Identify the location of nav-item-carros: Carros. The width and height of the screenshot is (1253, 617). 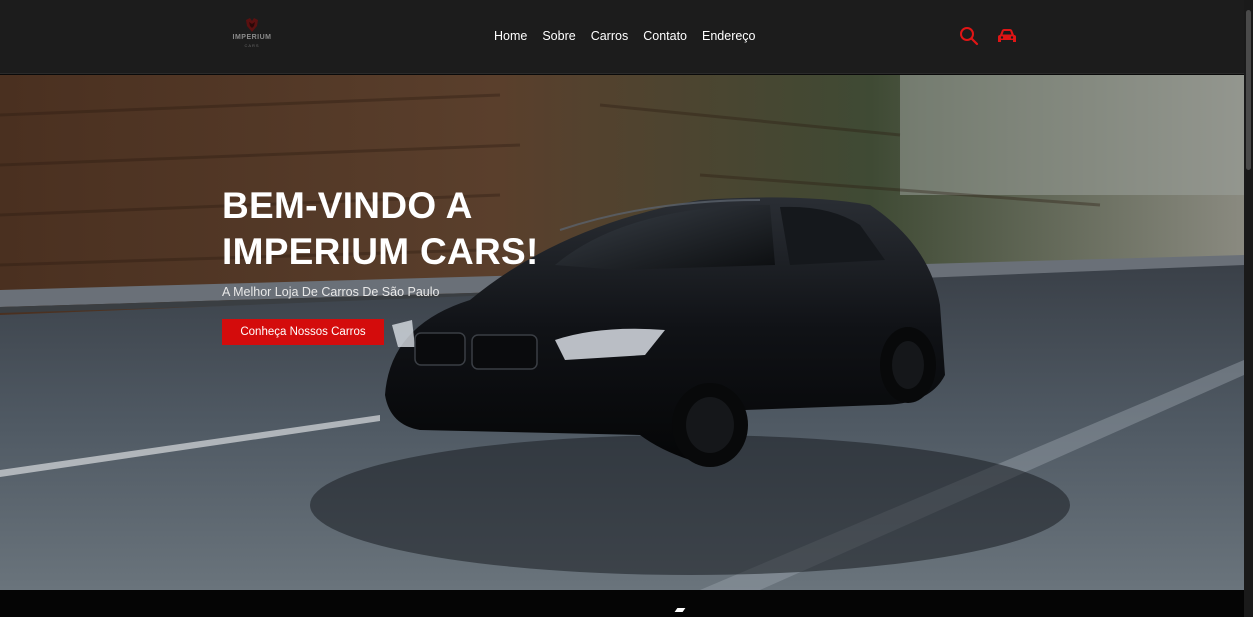
(610, 36).